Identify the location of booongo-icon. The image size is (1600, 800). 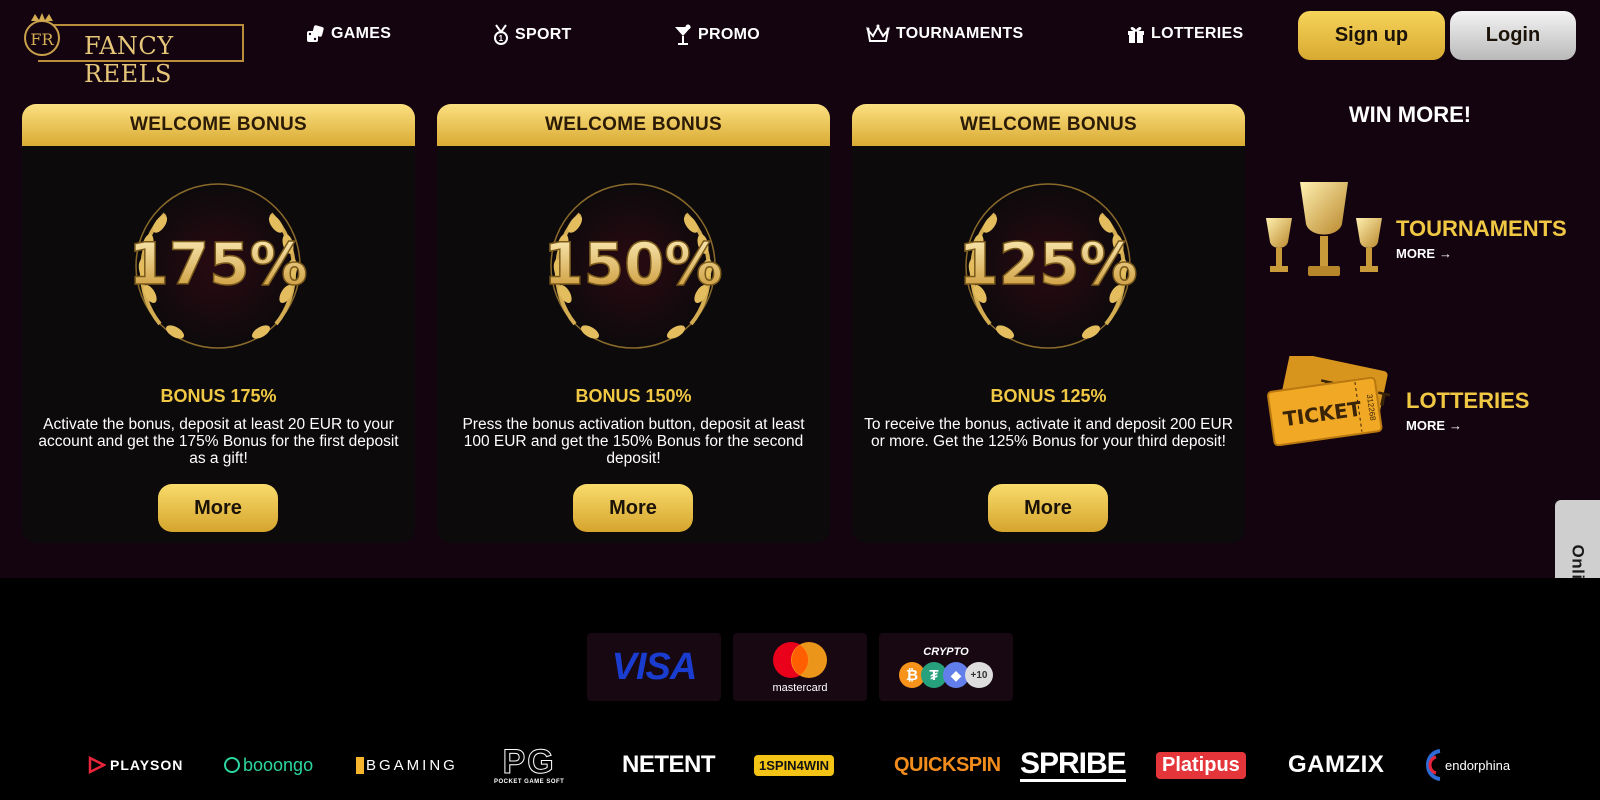
(232, 765).